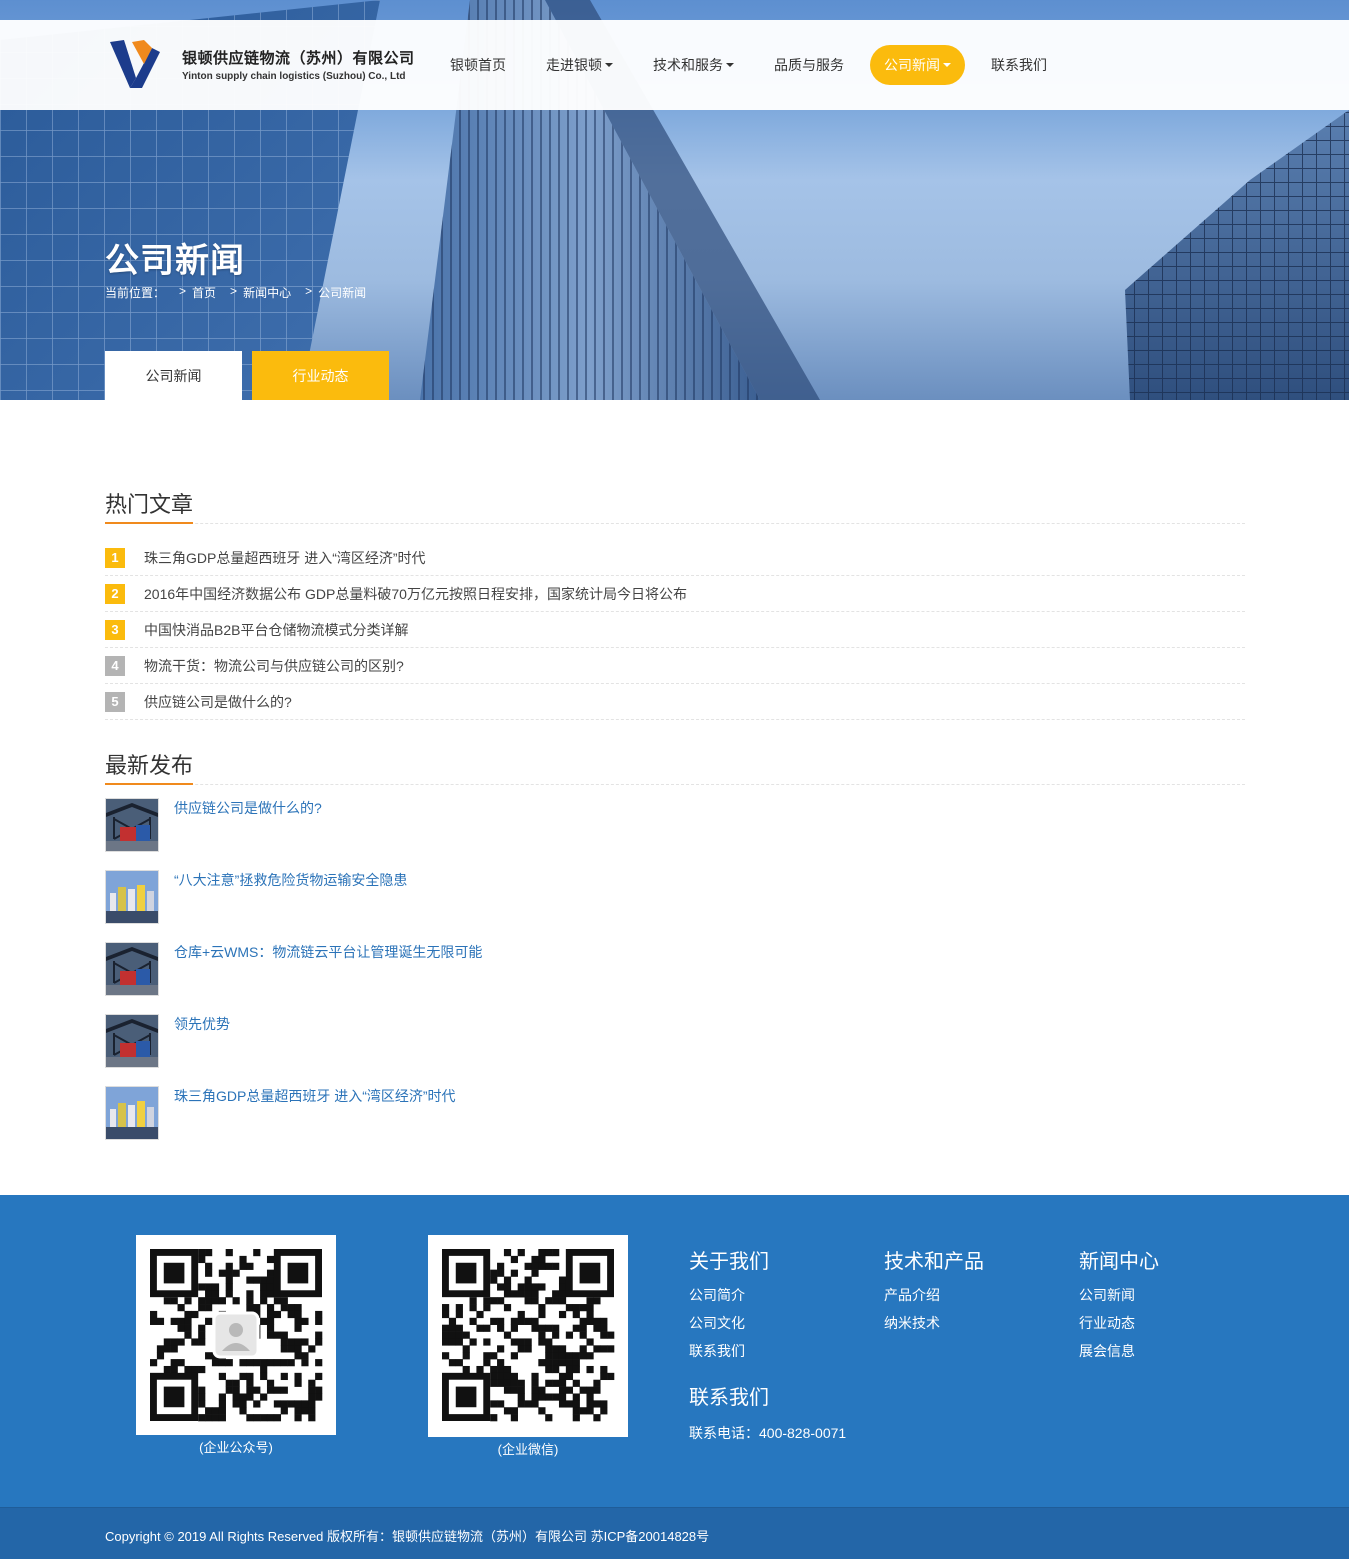 The image size is (1349, 1559). What do you see at coordinates (934, 1329) in the screenshot?
I see `footer-link-nano-tech: 纳米技术` at bounding box center [934, 1329].